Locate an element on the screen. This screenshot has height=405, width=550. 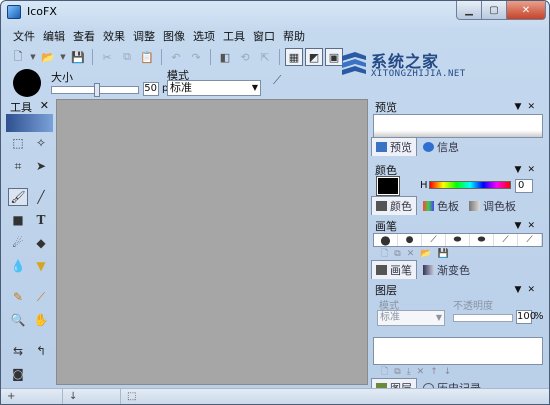
duplicate-layer-icon: ⧉ is located at coordinates (397, 372).